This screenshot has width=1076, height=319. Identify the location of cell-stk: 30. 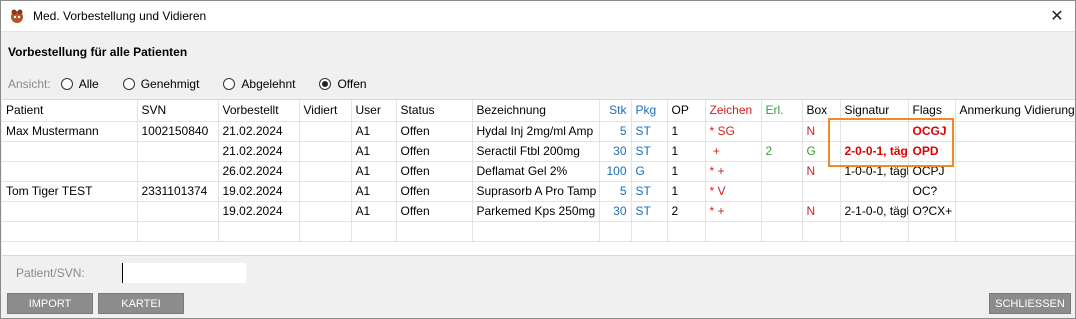
(615, 151).